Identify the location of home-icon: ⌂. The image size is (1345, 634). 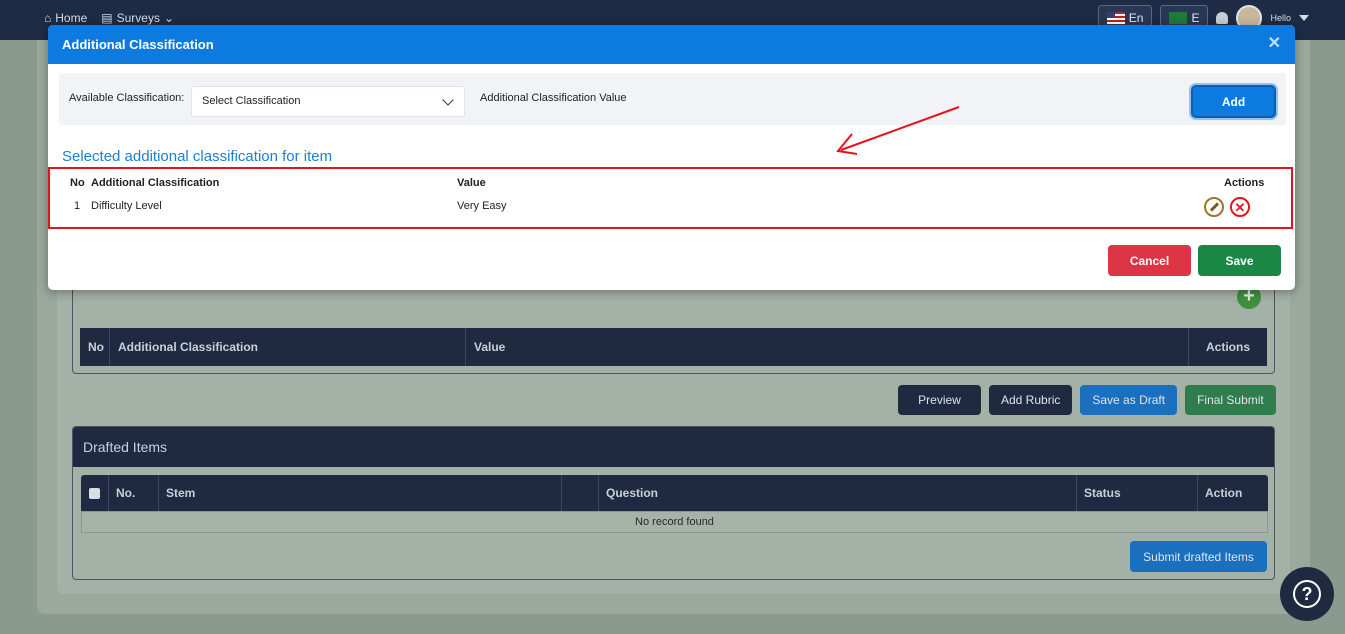
(48, 18).